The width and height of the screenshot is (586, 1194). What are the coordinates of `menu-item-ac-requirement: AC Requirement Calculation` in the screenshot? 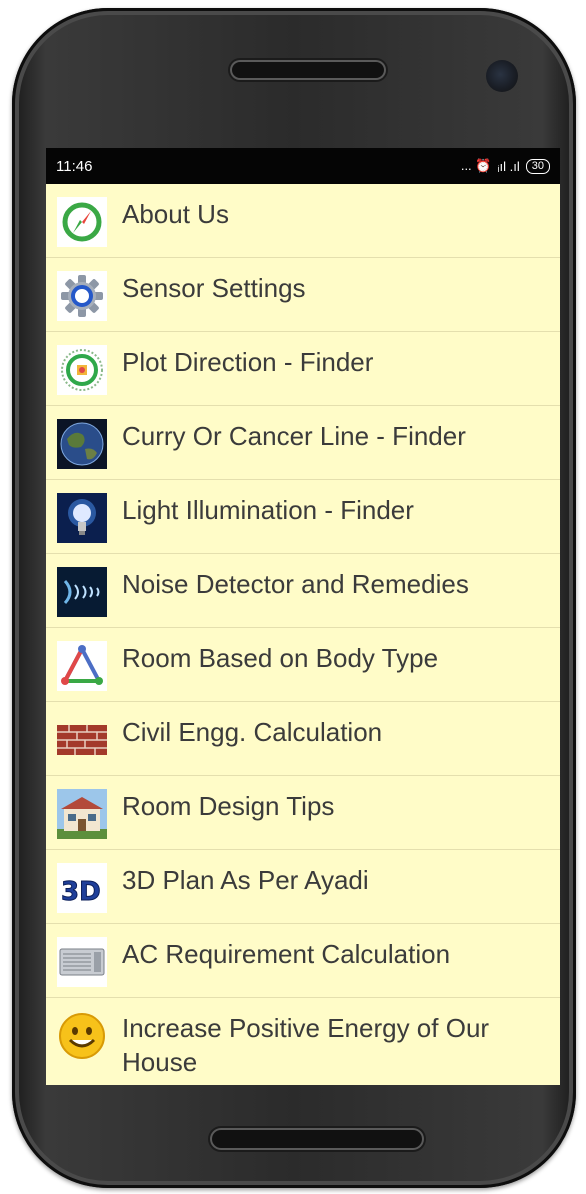 It's located at (303, 961).